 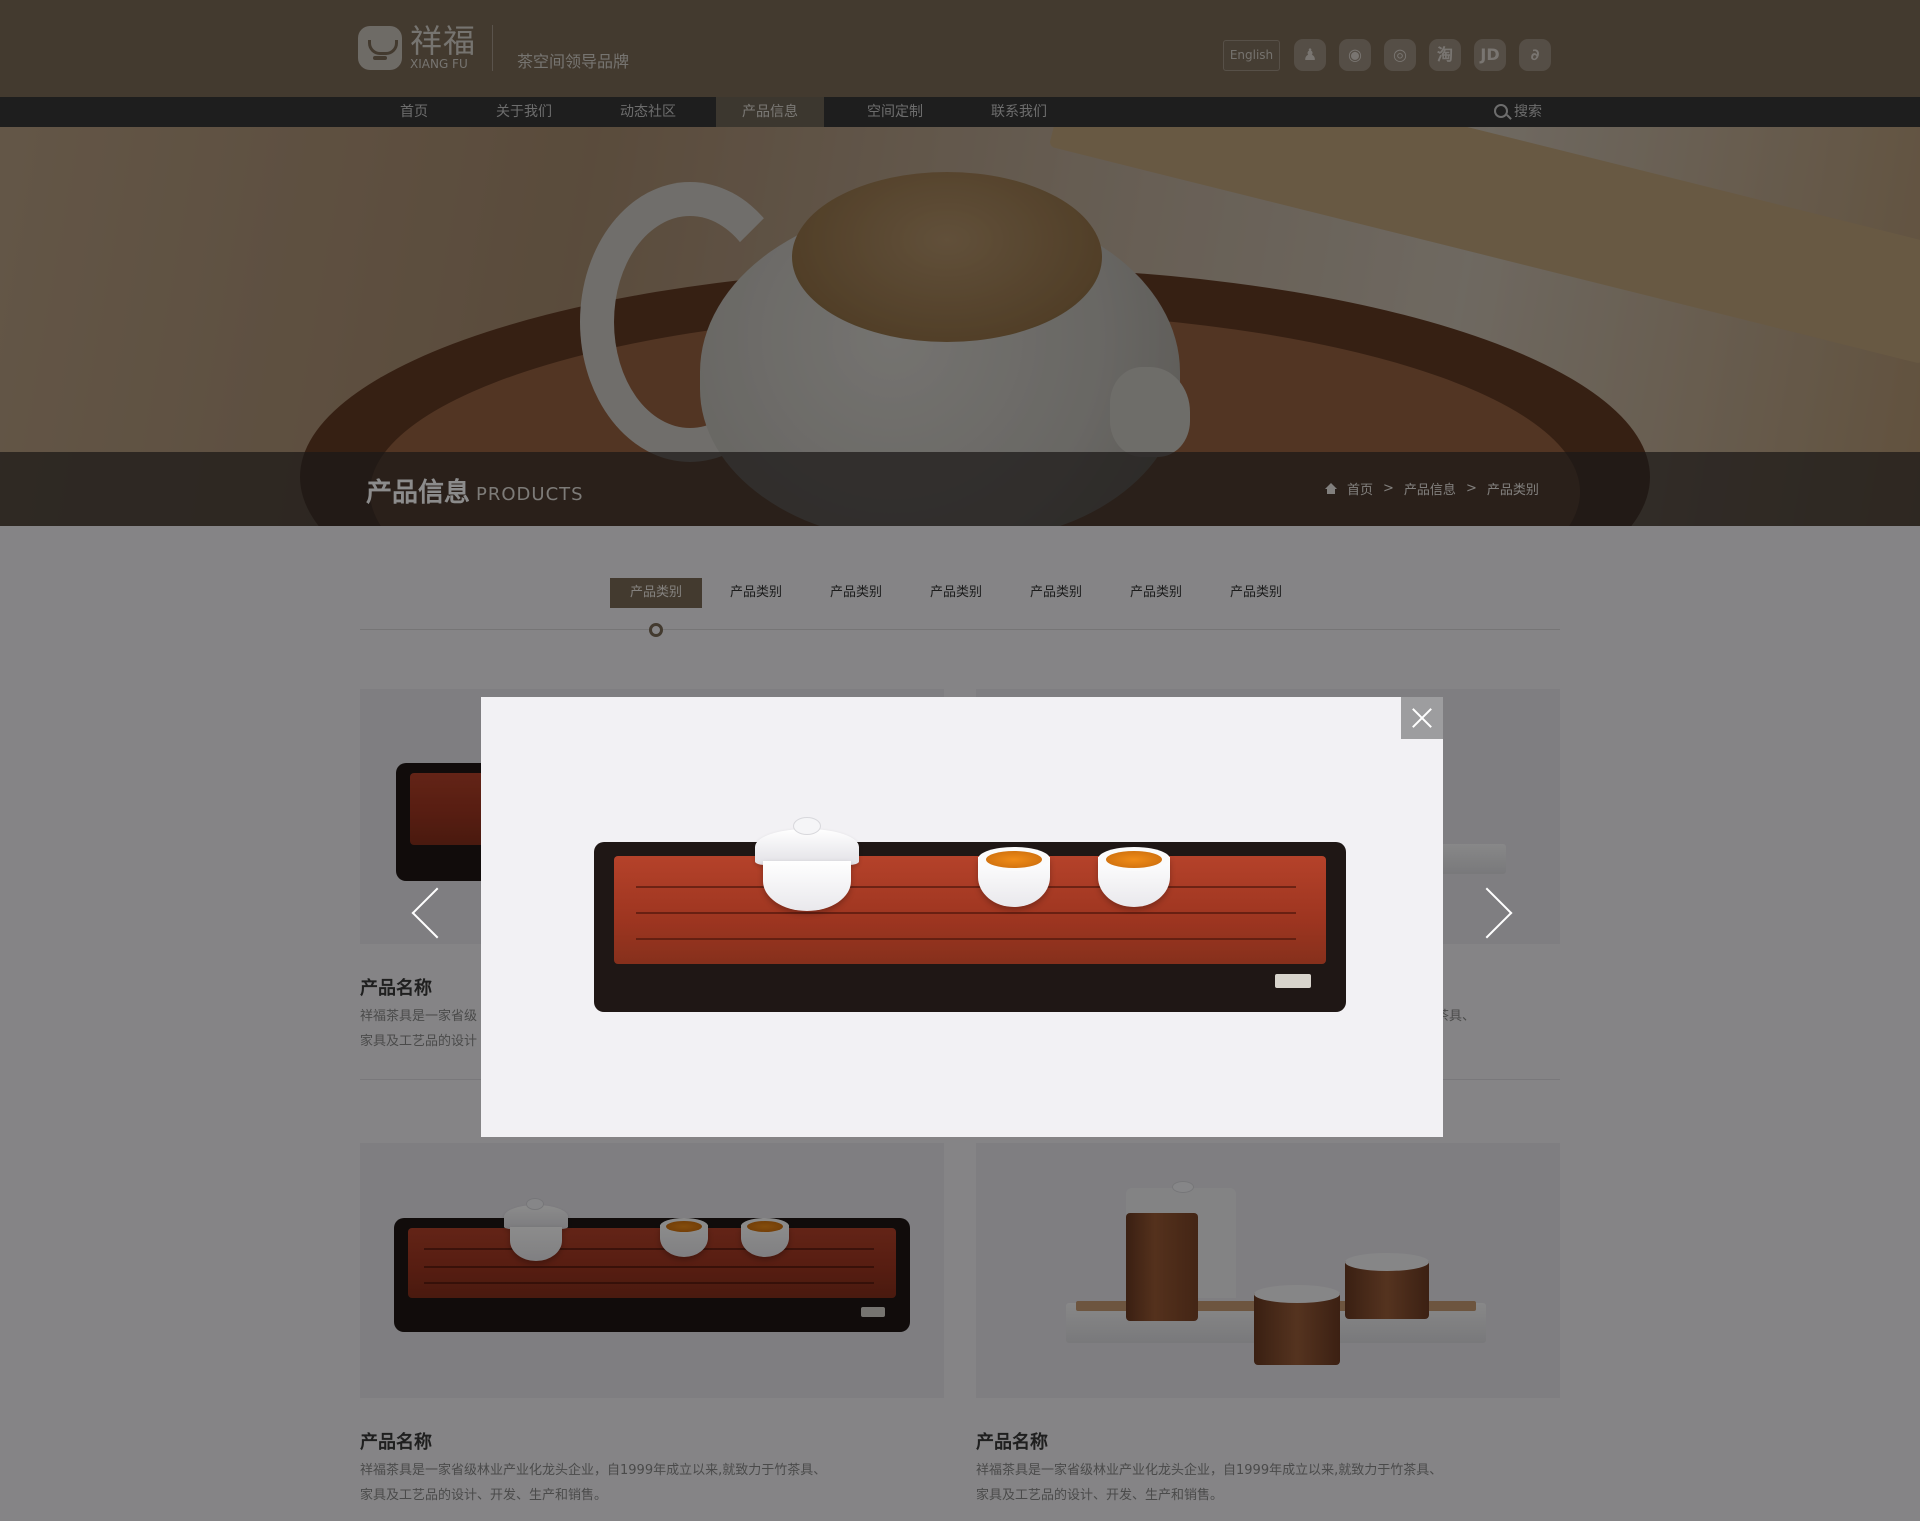 I want to click on close-icon, so click(x=1422, y=718).